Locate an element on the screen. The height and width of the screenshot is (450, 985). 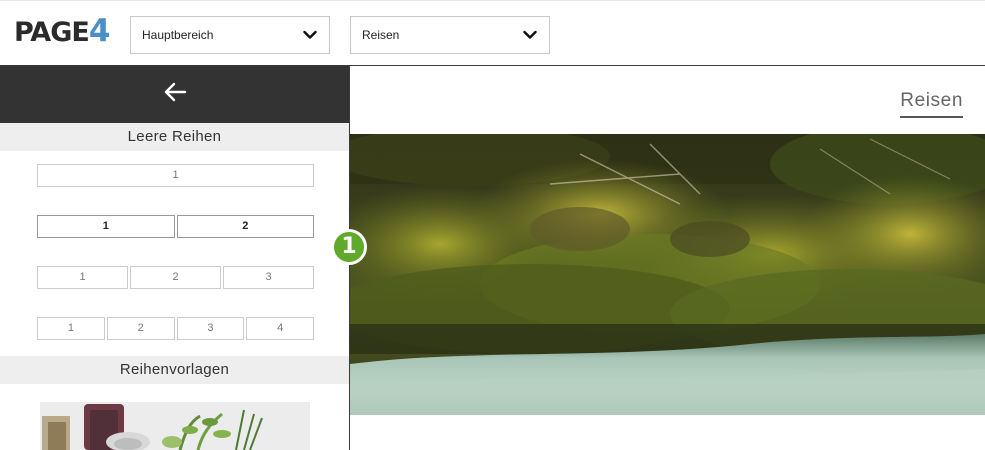
row-layout-1-column: 1 is located at coordinates (175, 175).